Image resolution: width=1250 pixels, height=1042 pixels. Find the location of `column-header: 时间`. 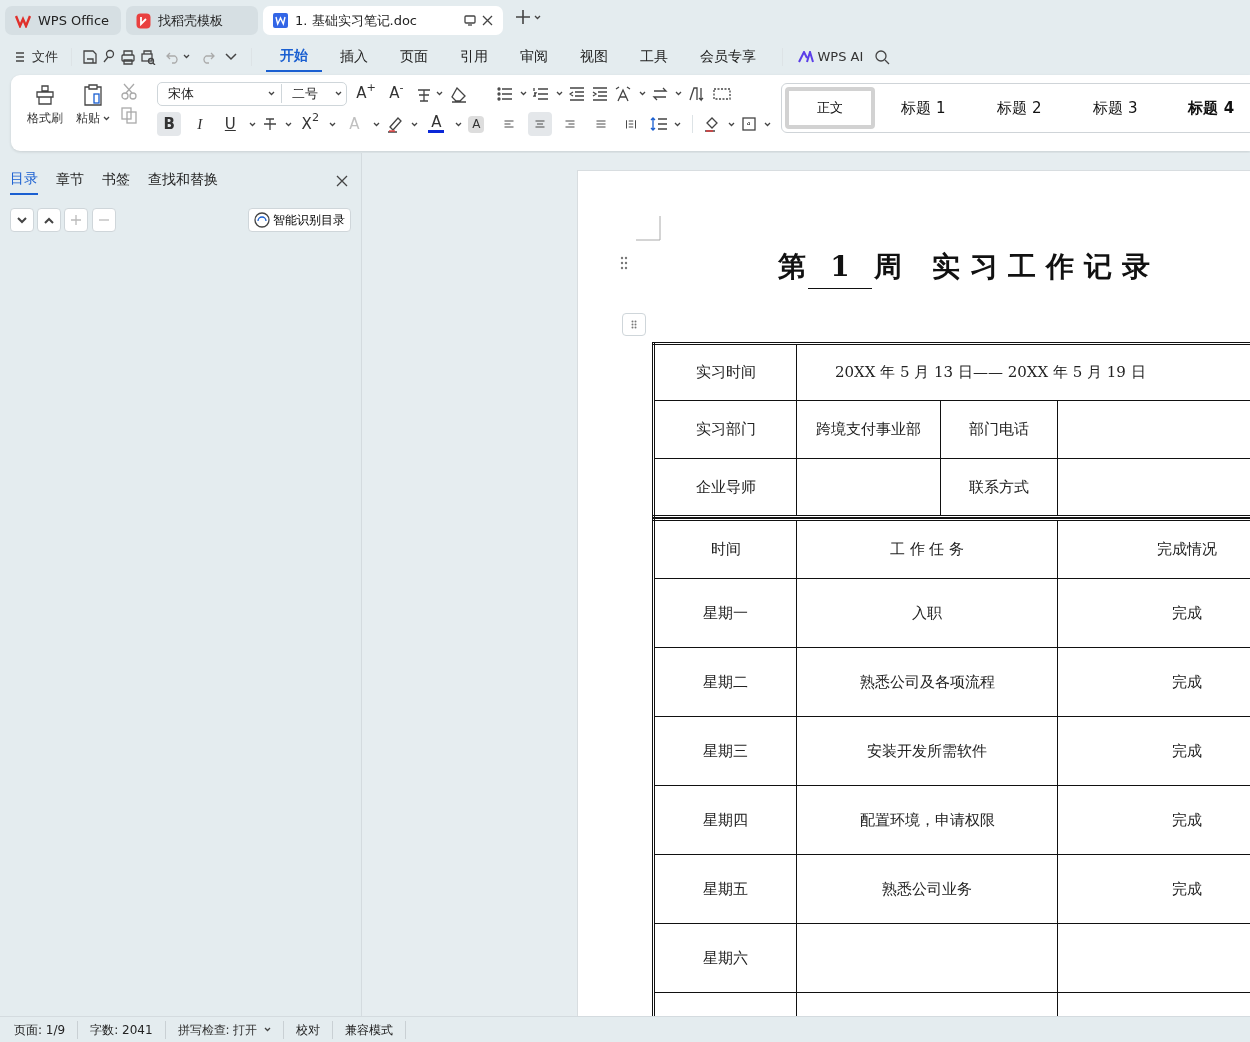

column-header: 时间 is located at coordinates (725, 549).